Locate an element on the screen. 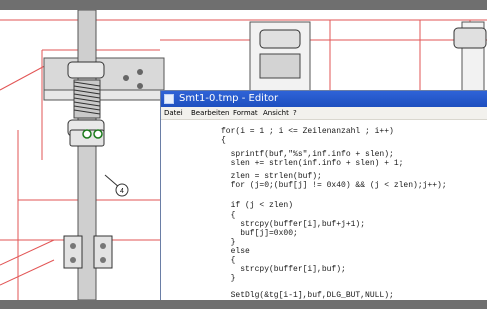 Image resolution: width=487 pixels, height=309 pixels. spindle-assembly is located at coordinates (88, 155).